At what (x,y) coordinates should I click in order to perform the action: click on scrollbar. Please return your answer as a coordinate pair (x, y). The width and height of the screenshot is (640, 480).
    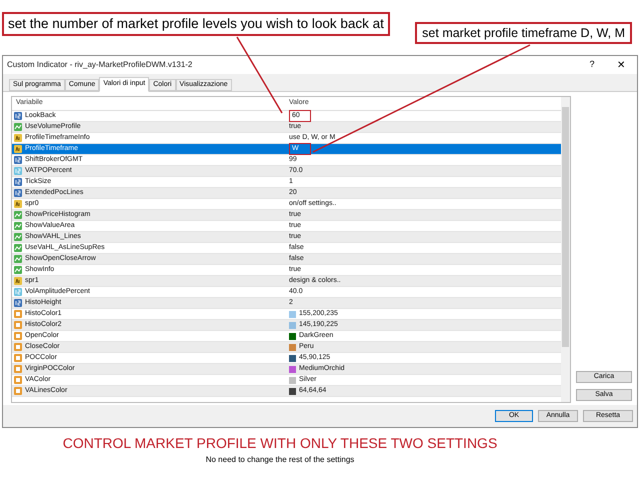
    Looking at the image, I should click on (565, 249).